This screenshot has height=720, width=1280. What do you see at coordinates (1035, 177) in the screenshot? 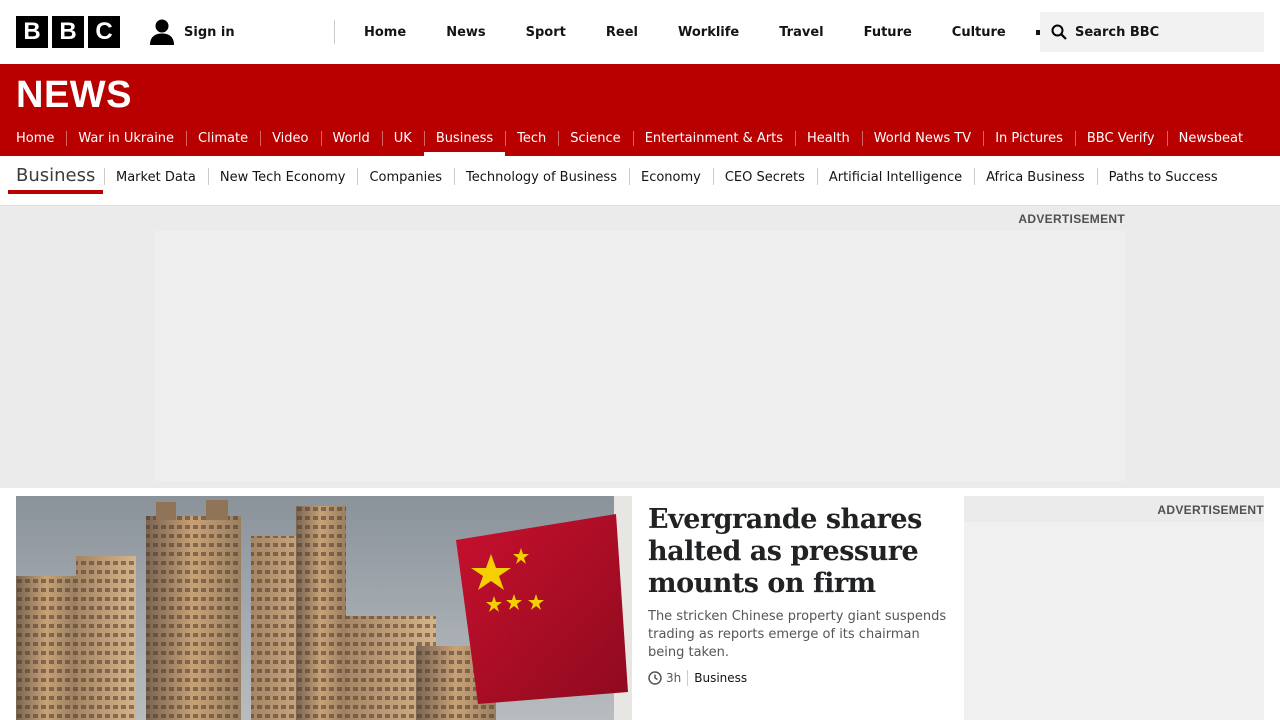
I see `section-nav-africa-business: Africa Business` at bounding box center [1035, 177].